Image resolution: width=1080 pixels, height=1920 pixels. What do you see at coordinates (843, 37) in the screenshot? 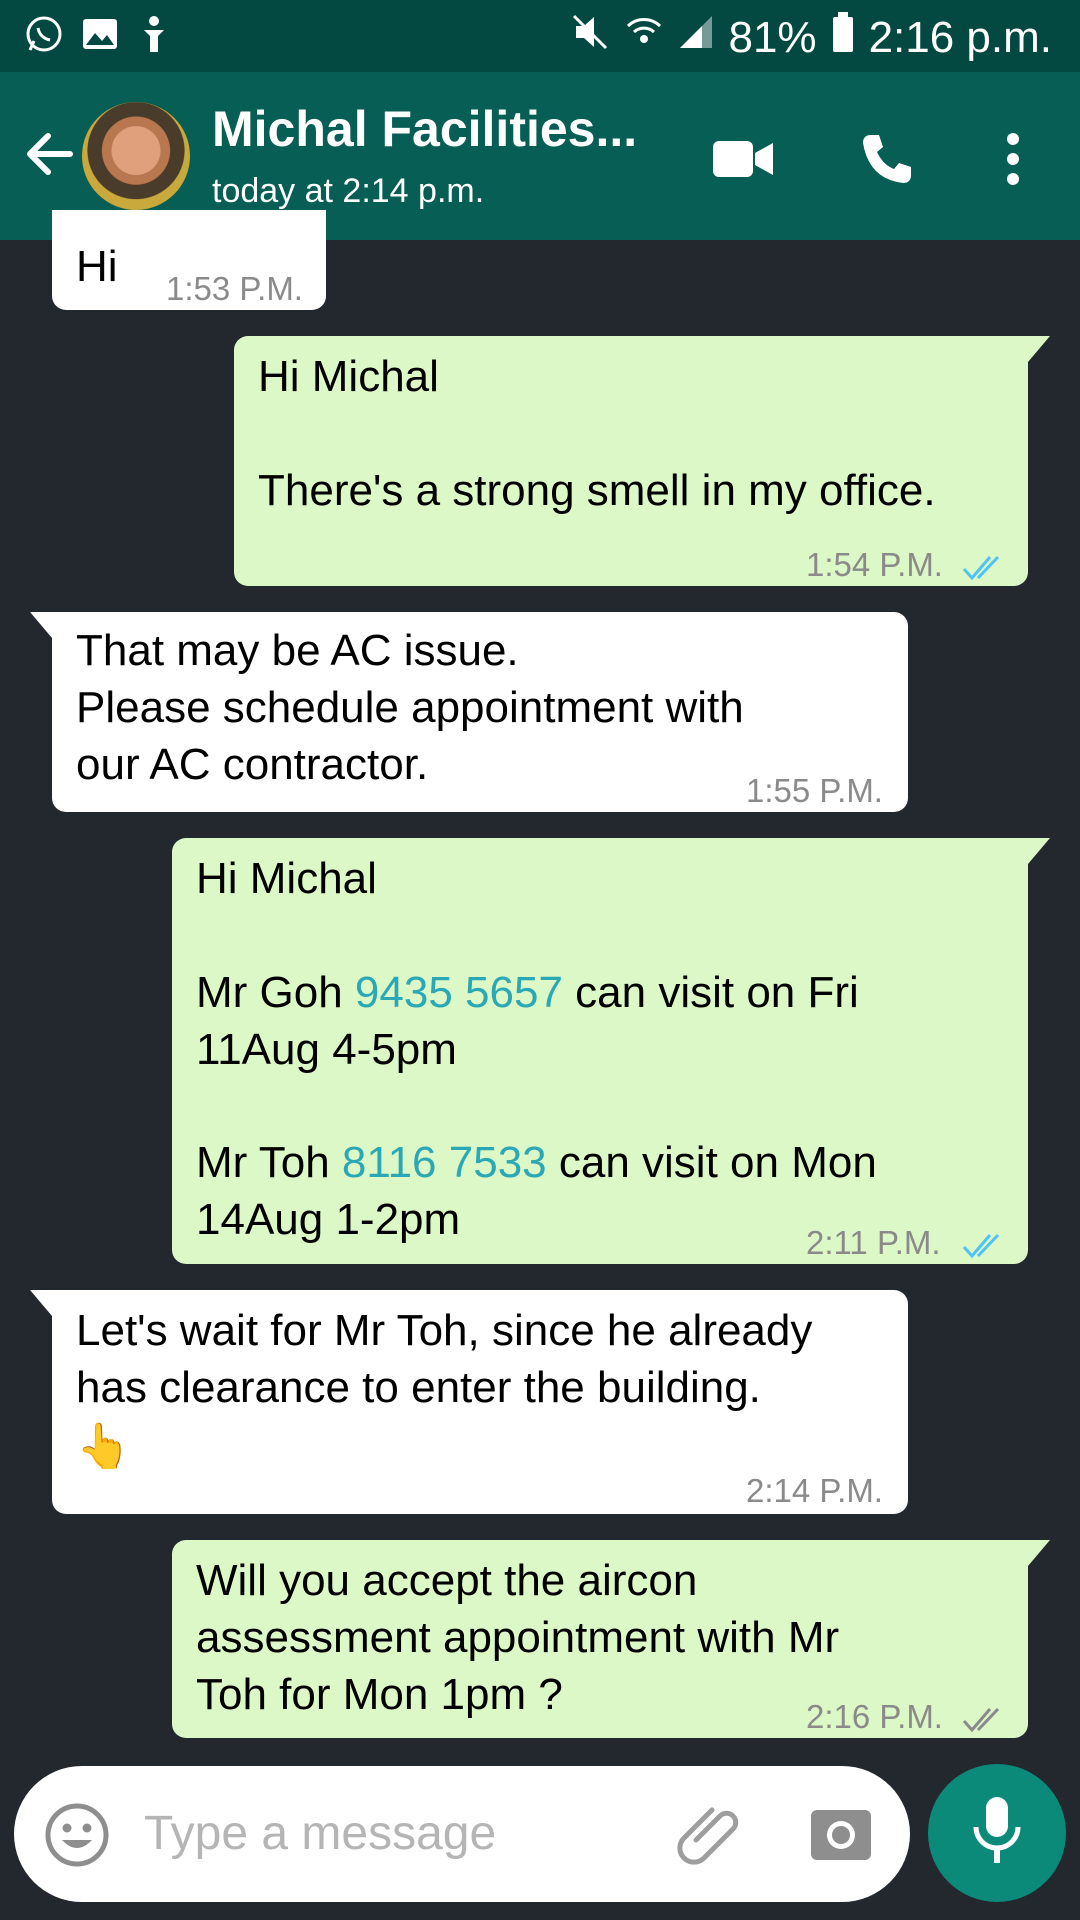
I see `battery-icon` at bounding box center [843, 37].